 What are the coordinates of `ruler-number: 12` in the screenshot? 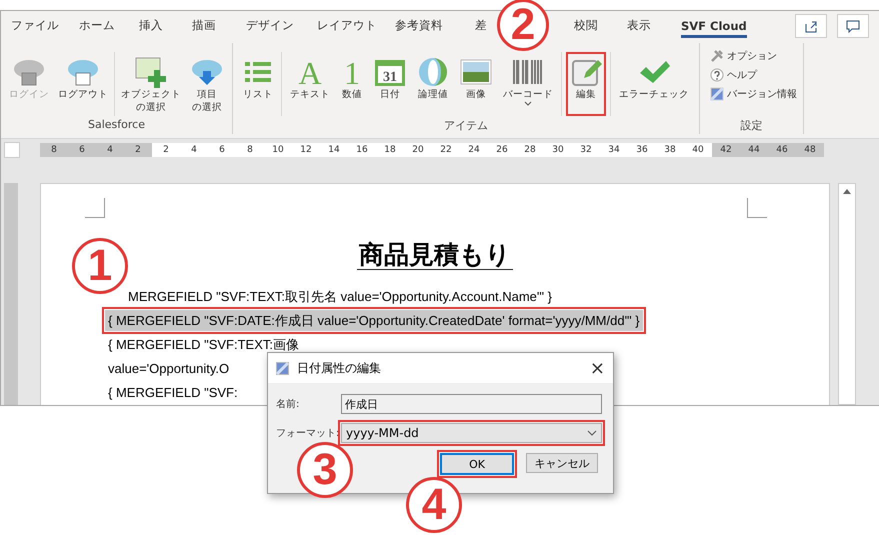 It's located at (306, 150).